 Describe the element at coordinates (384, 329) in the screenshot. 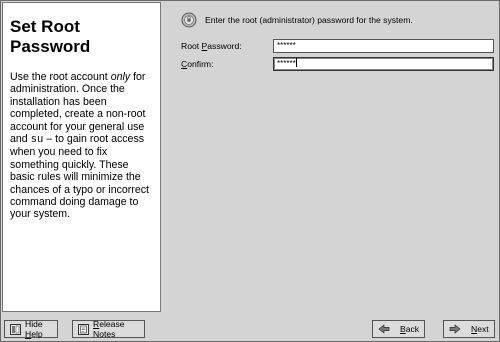

I see `back-arrow-icon` at that location.